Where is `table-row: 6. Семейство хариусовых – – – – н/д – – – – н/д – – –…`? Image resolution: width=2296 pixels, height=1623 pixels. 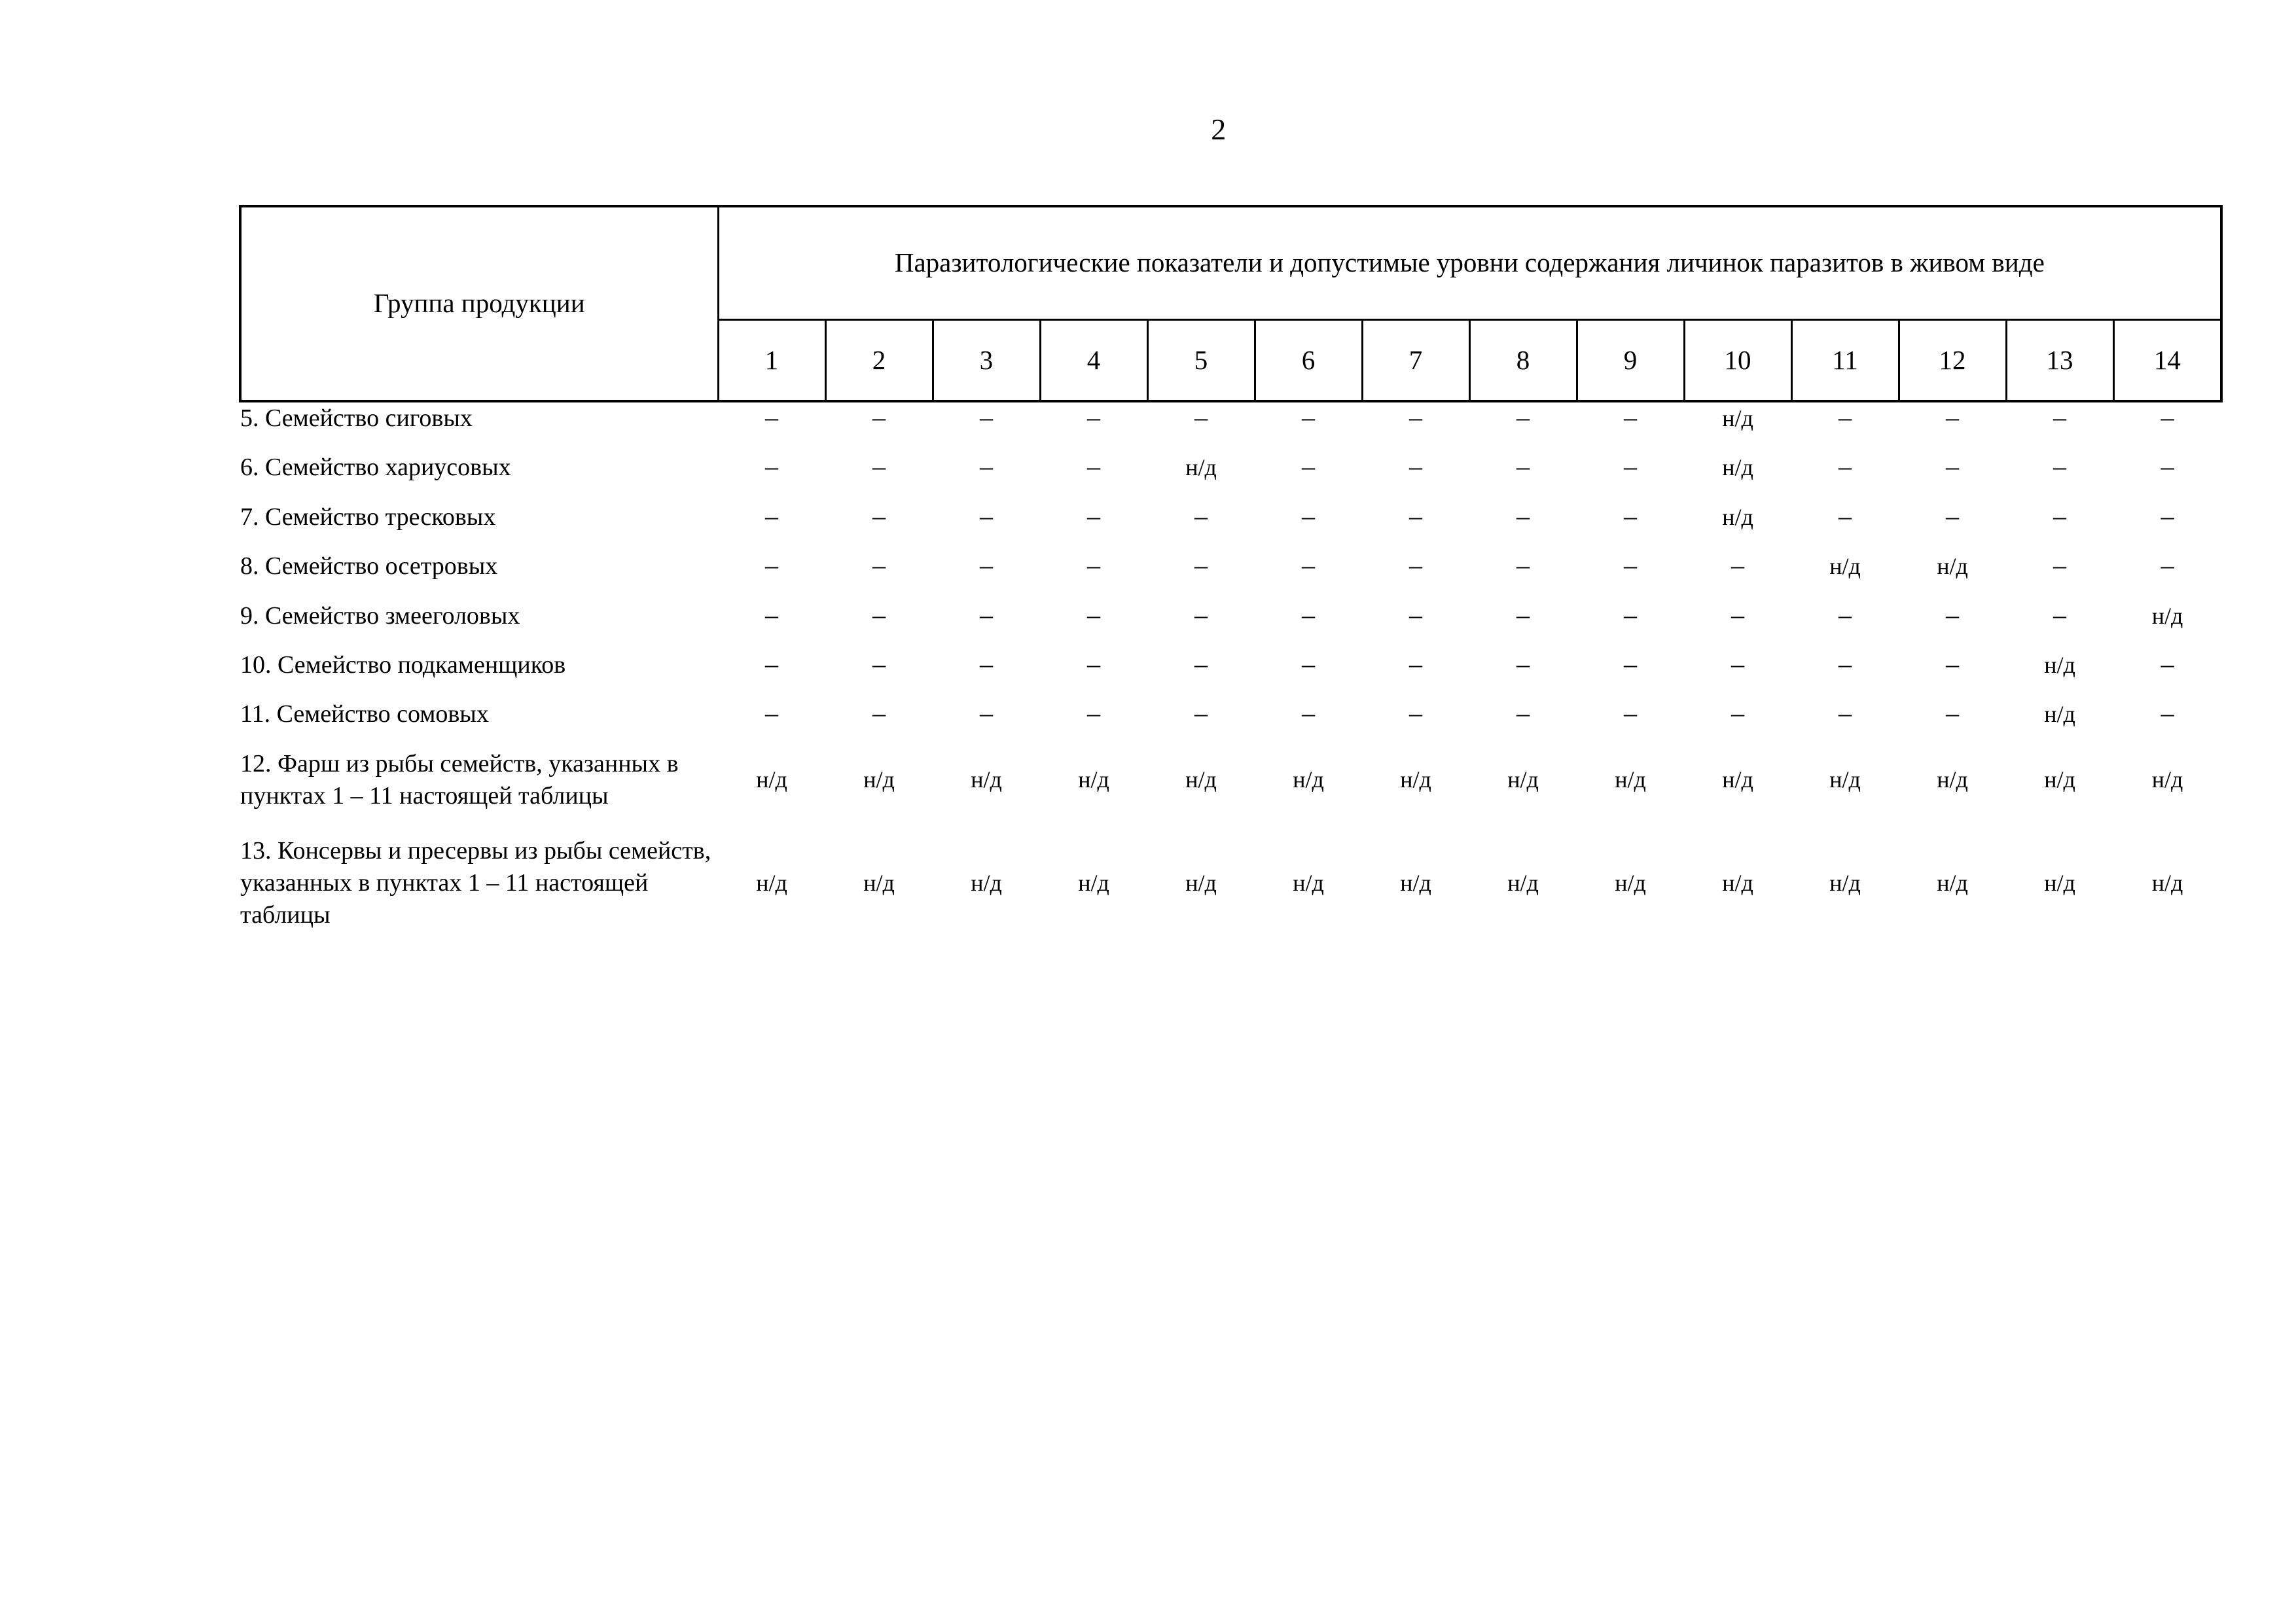 table-row: 6. Семейство хариусовых – – – – н/д – – – – н/д – – –… is located at coordinates (1230, 476).